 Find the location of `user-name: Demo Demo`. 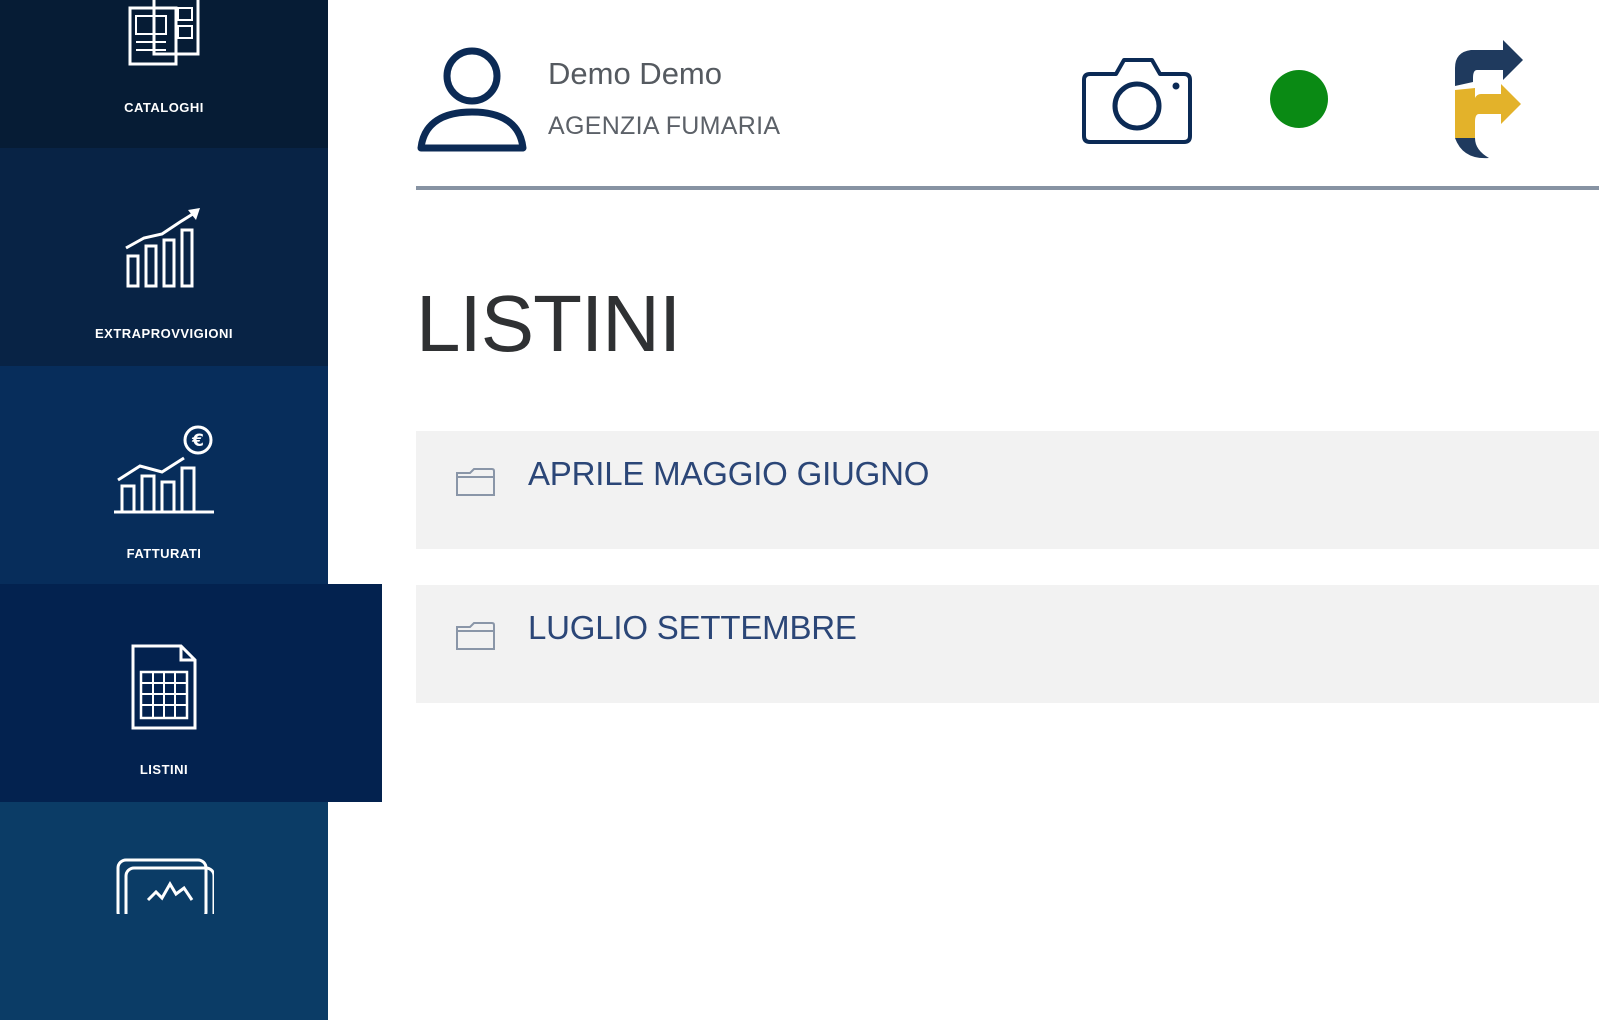

user-name: Demo Demo is located at coordinates (635, 73).